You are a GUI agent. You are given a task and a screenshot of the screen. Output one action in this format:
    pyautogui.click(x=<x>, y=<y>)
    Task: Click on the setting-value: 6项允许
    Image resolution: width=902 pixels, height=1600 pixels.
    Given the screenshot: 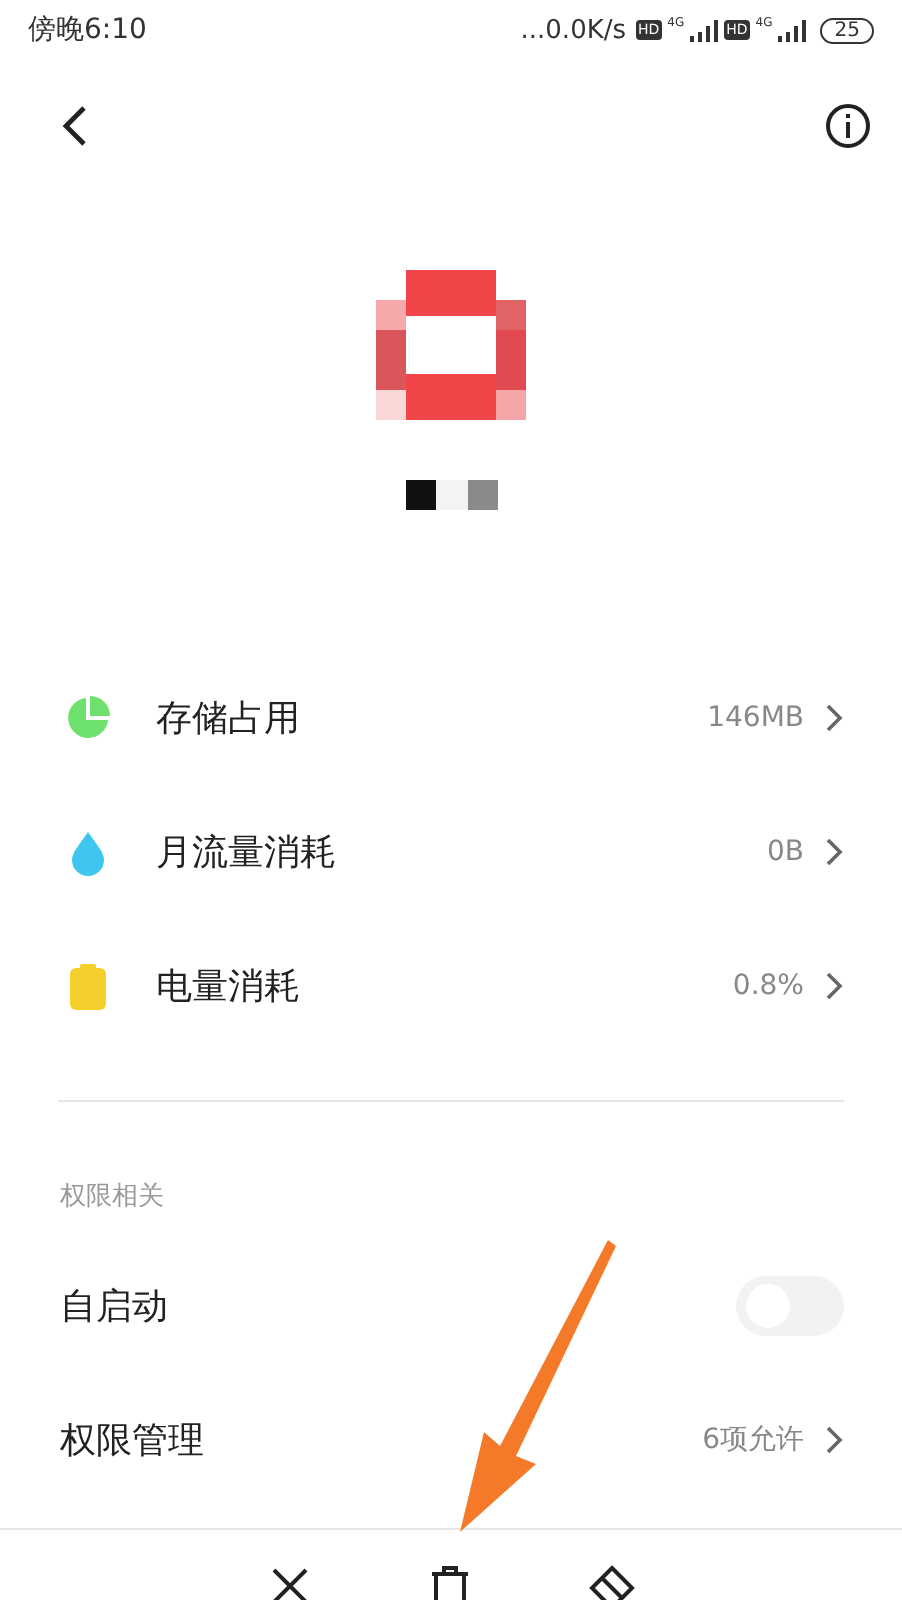 What is the action you would take?
    pyautogui.click(x=753, y=1439)
    